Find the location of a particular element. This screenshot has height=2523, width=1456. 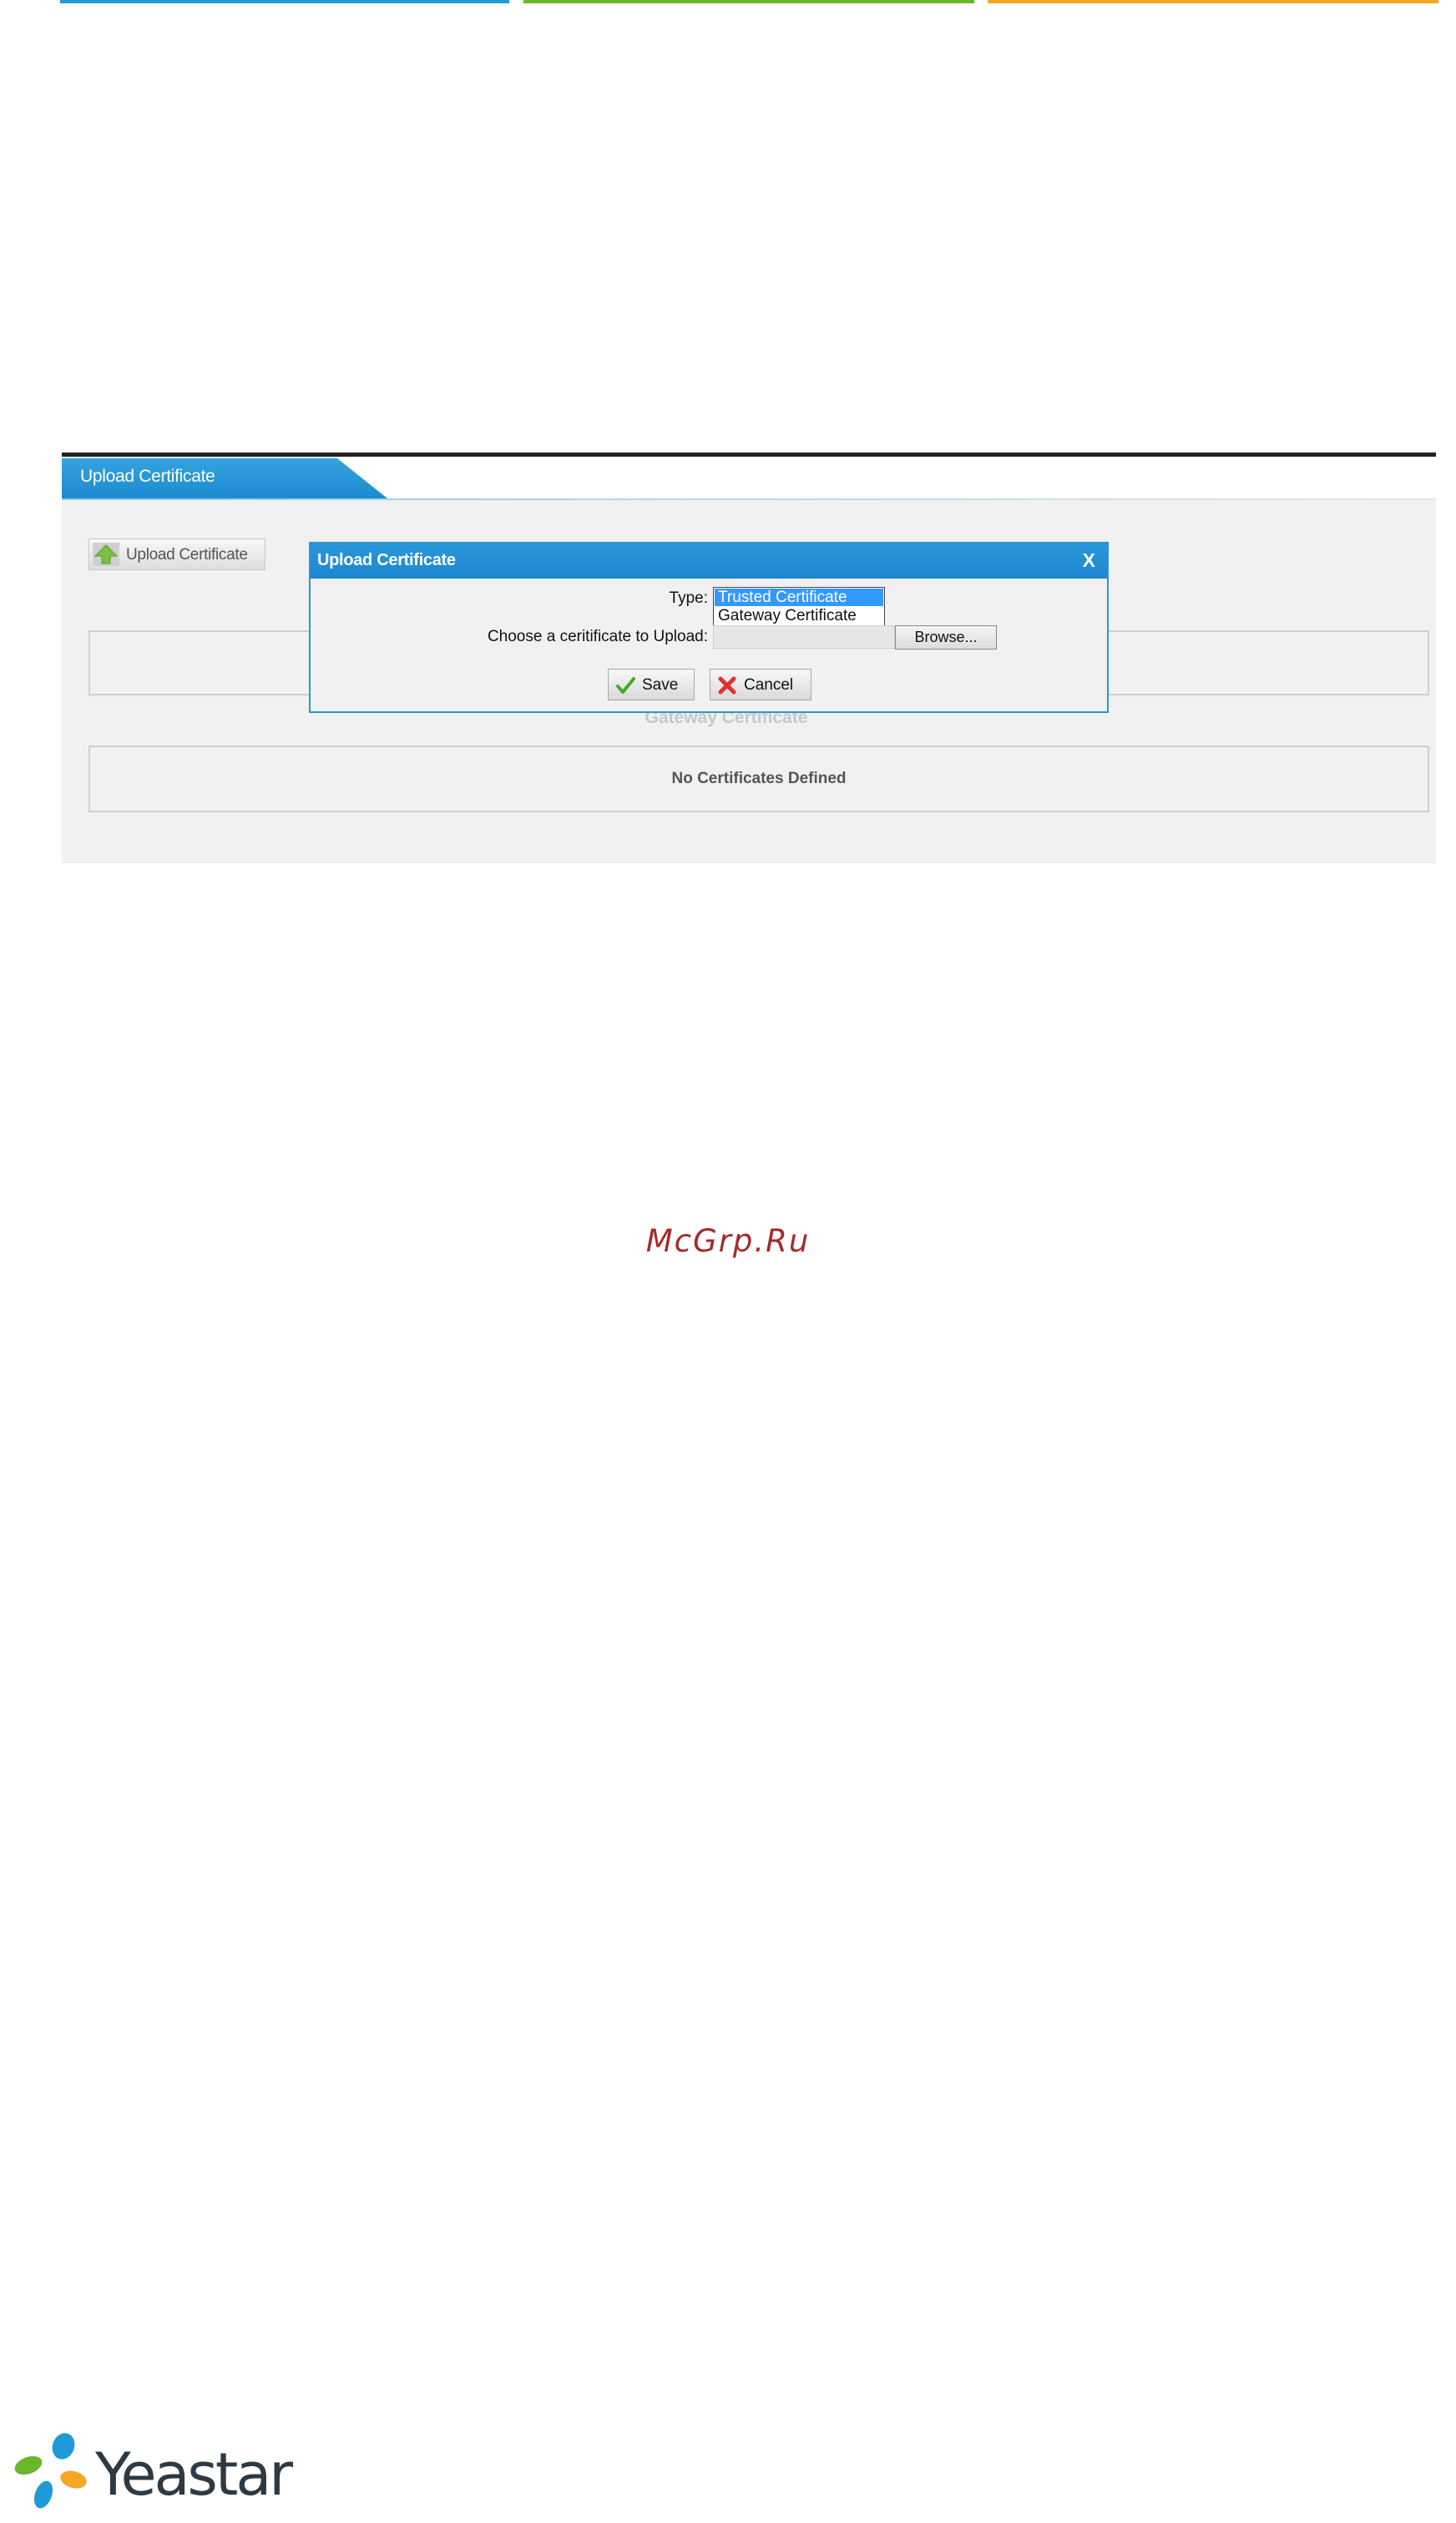

empty-list-message: No Certificates Defined is located at coordinates (759, 778).